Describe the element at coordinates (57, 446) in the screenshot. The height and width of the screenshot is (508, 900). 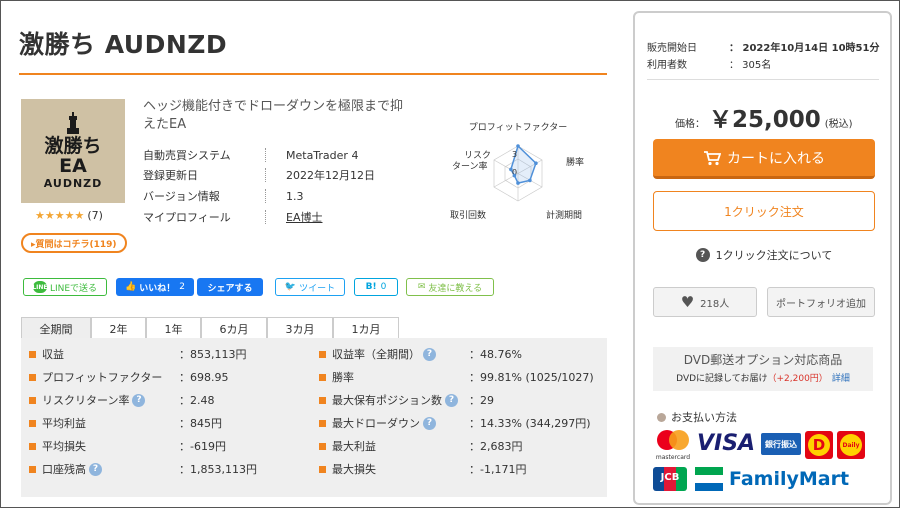
I see `stat-row: 平均損失` at that location.